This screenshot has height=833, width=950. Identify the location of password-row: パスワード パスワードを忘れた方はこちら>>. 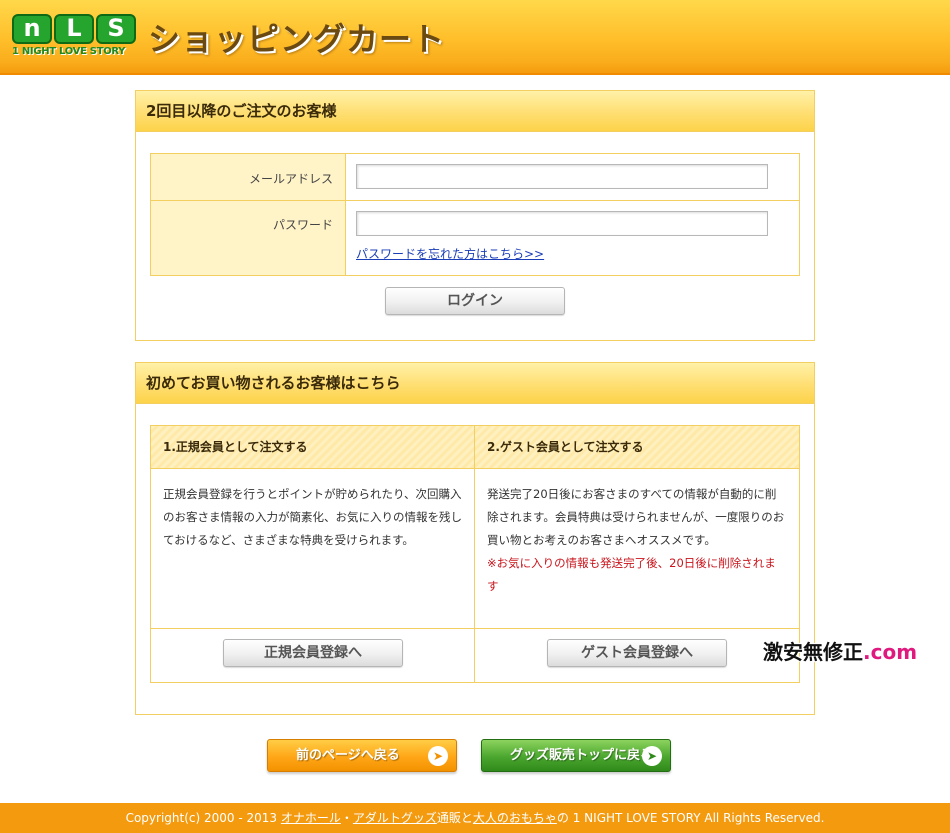
(475, 238).